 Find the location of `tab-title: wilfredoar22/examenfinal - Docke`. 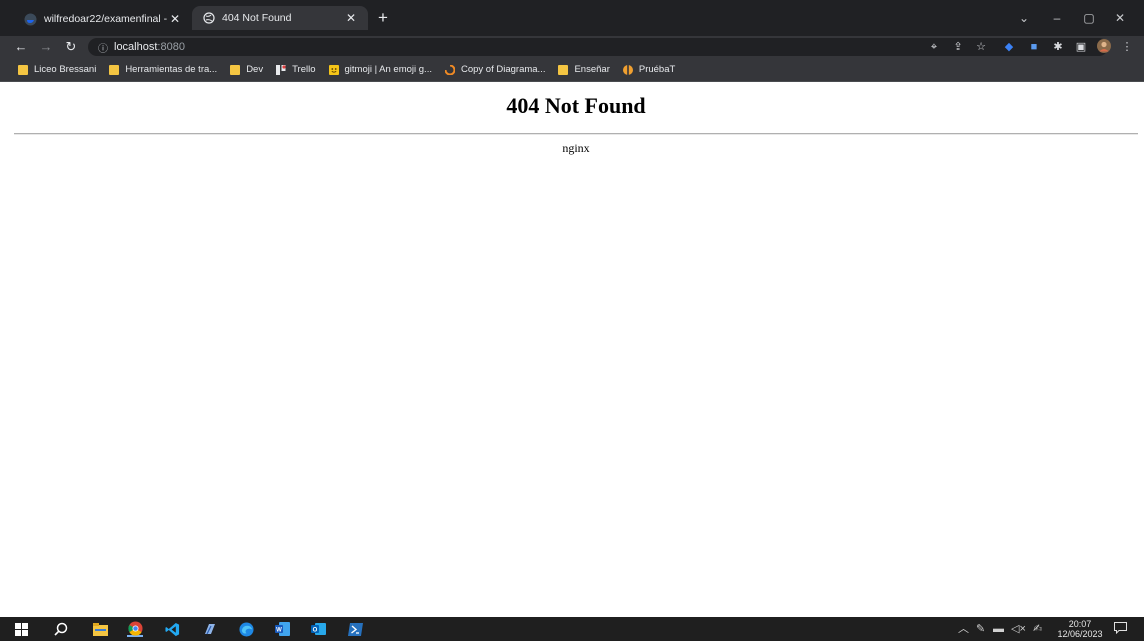

tab-title: wilfredoar22/examenfinal - Docke is located at coordinates (106, 19).